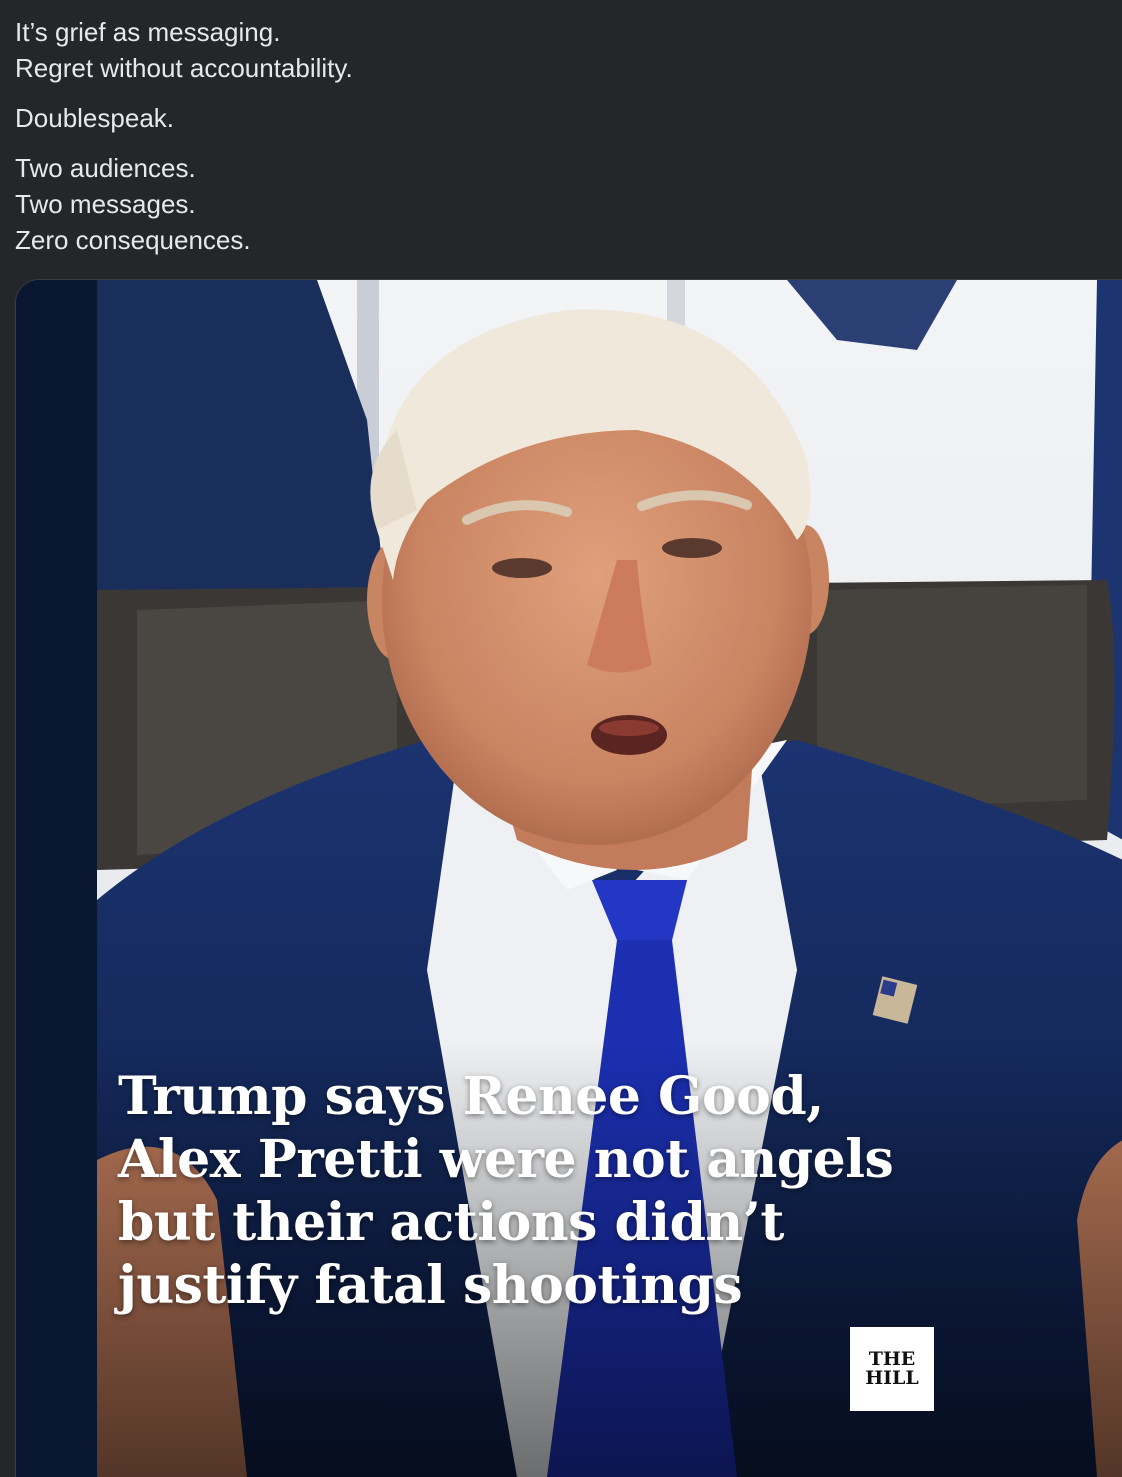 The image size is (1122, 1477). I want to click on headline-line: but their actions didn’t, so click(451, 1222).